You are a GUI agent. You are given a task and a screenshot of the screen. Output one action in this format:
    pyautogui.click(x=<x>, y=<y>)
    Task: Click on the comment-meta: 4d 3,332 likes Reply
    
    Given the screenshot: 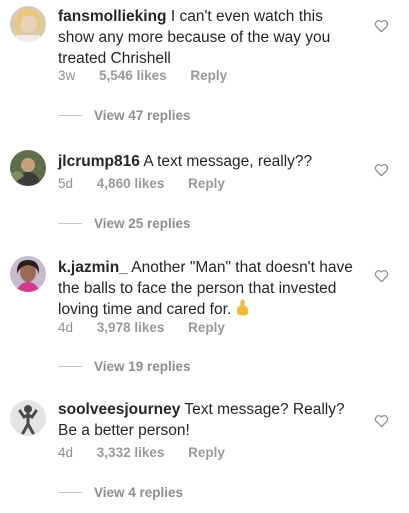 What is the action you would take?
    pyautogui.click(x=151, y=452)
    